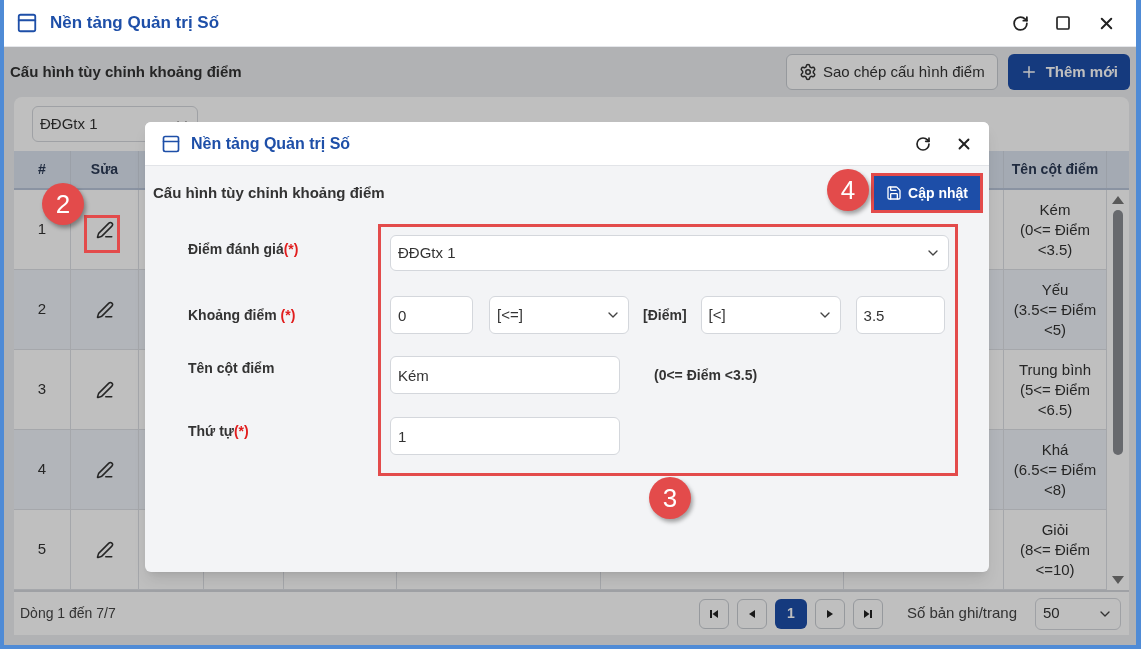 The height and width of the screenshot is (649, 1141). What do you see at coordinates (42, 389) in the screenshot?
I see `table-cell-text: 3` at bounding box center [42, 389].